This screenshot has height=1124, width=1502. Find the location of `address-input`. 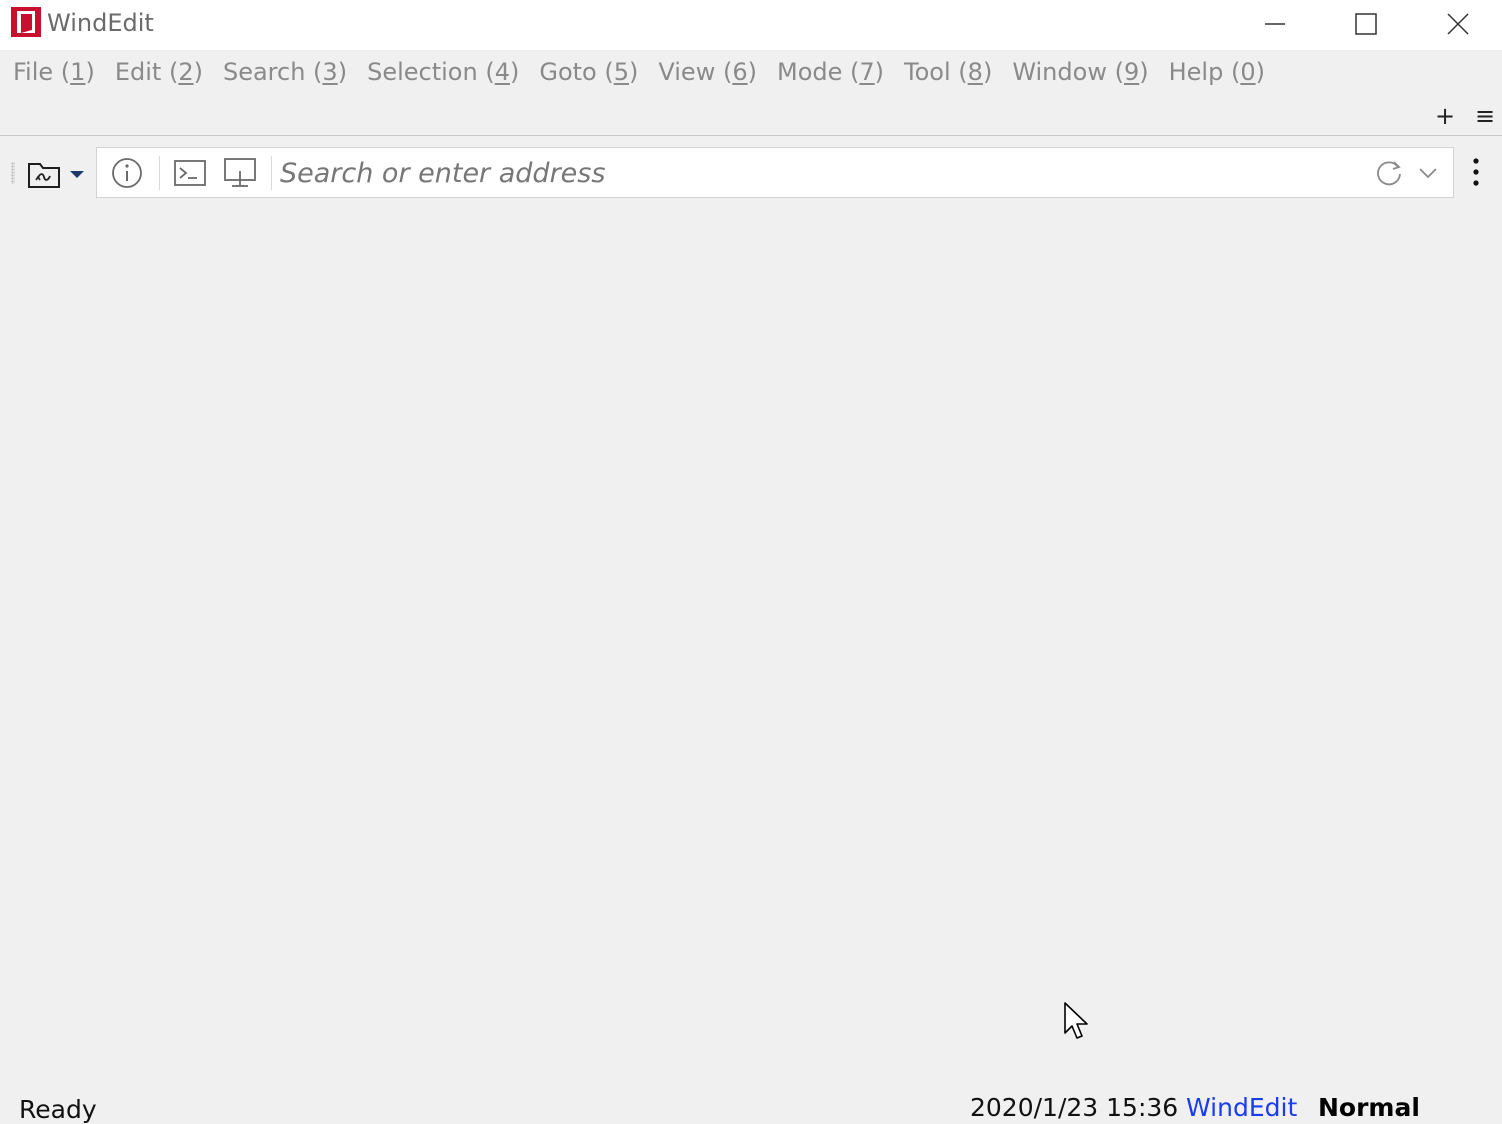

address-input is located at coordinates (820, 173).